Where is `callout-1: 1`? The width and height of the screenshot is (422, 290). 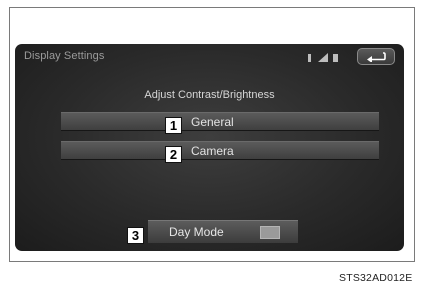
callout-1: 1 is located at coordinates (173, 125).